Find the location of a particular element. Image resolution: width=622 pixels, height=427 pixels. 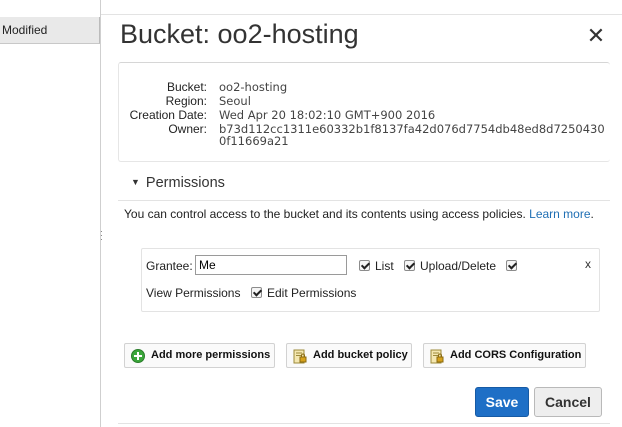

footer-divider is located at coordinates (364, 423).